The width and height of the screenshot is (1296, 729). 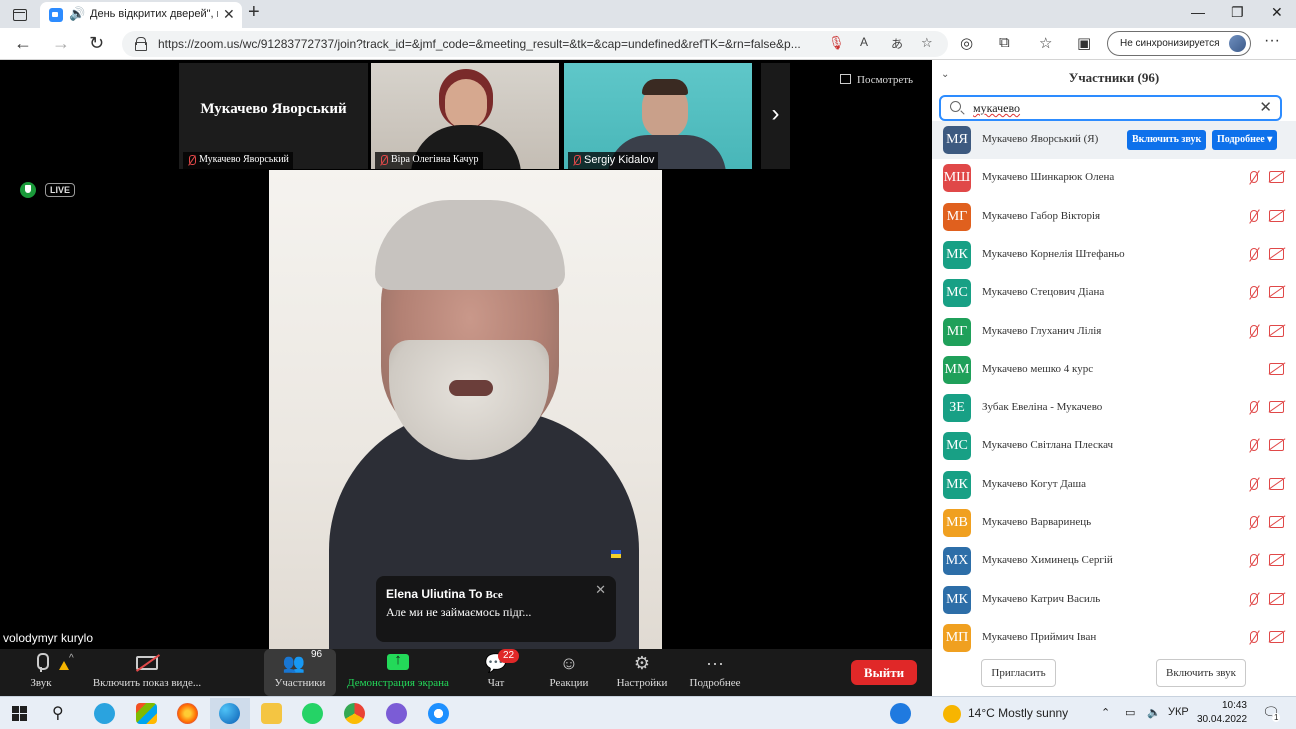 I want to click on participant-row: МХ Мукачево Химинець Сергій, so click(x=1114, y=561).